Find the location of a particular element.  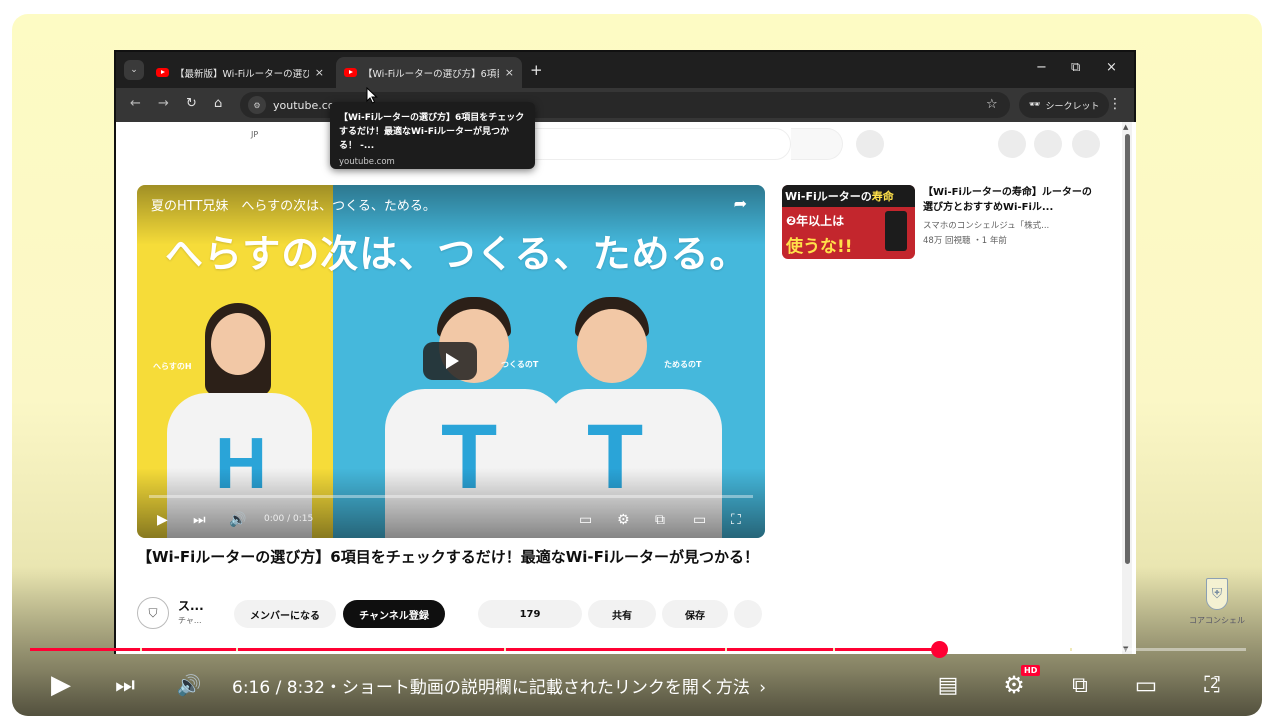

tab-1: 【最新版】Wi-Fiルーターの選び方と... × is located at coordinates (240, 72).